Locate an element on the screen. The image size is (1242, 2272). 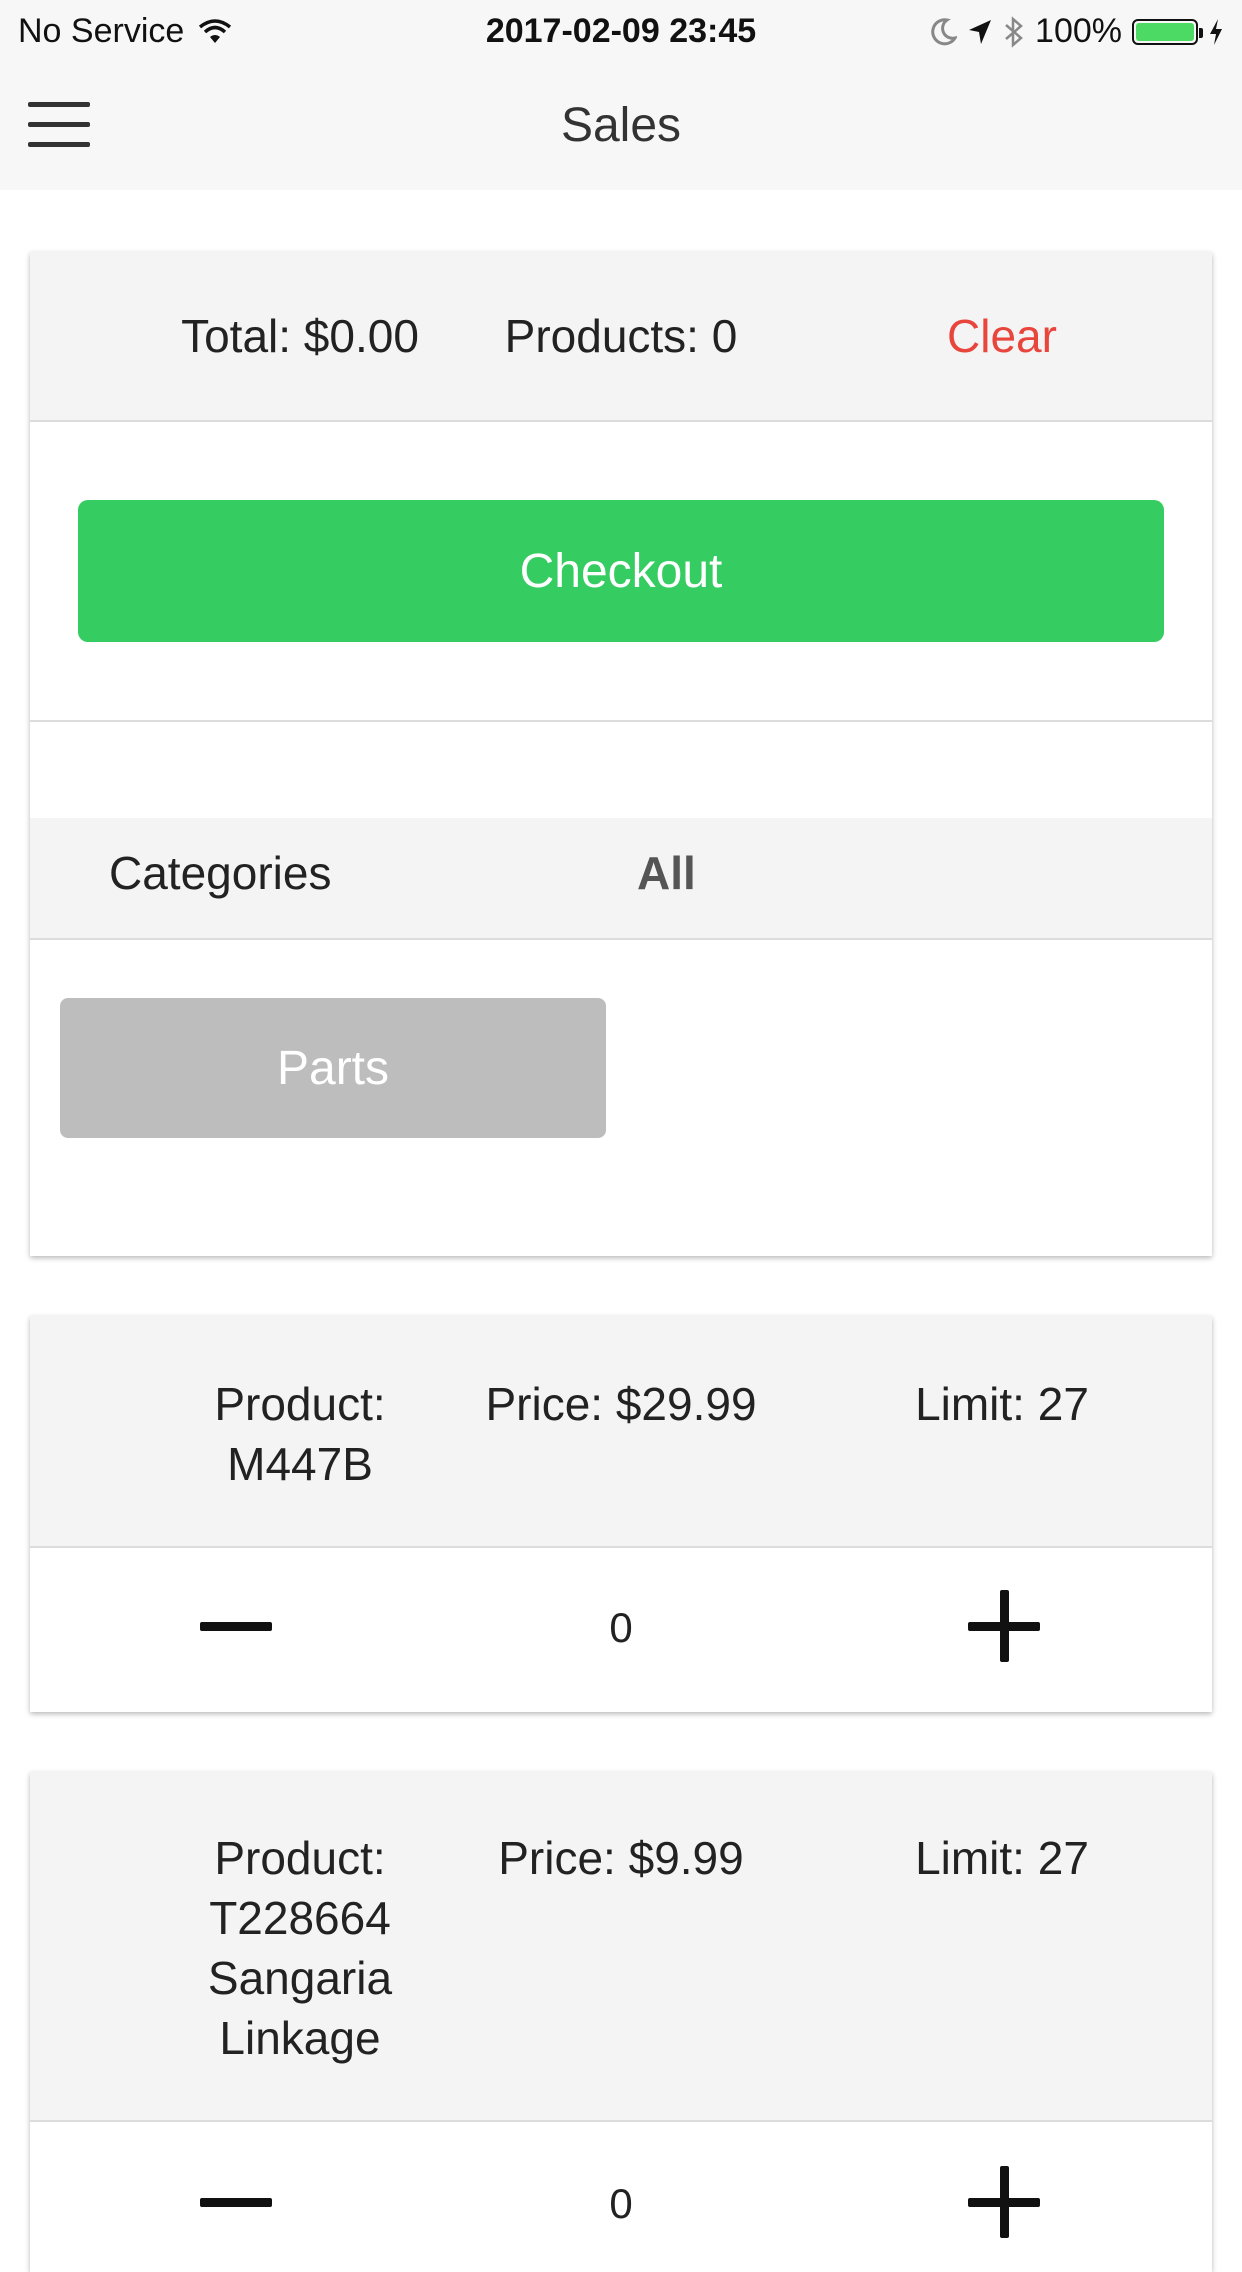
battery-icon is located at coordinates (1167, 31).